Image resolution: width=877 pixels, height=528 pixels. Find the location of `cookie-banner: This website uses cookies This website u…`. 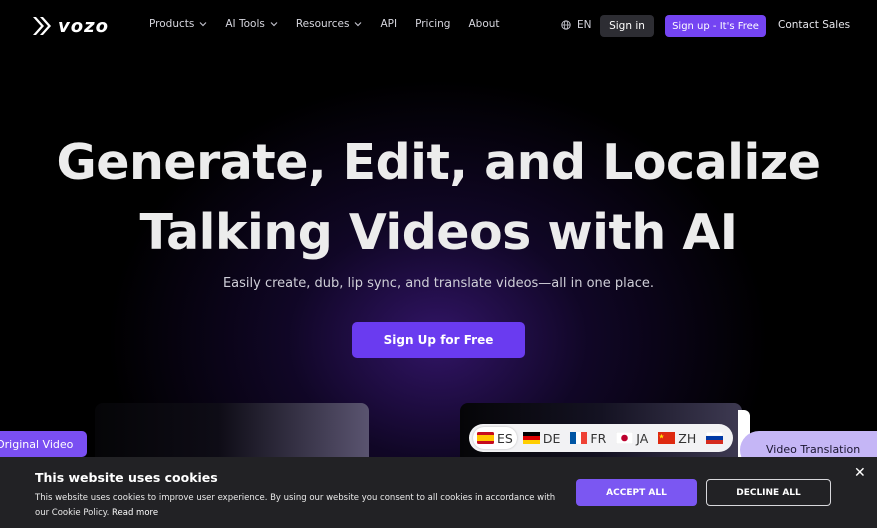

cookie-banner: This website uses cookies This website u… is located at coordinates (438, 492).